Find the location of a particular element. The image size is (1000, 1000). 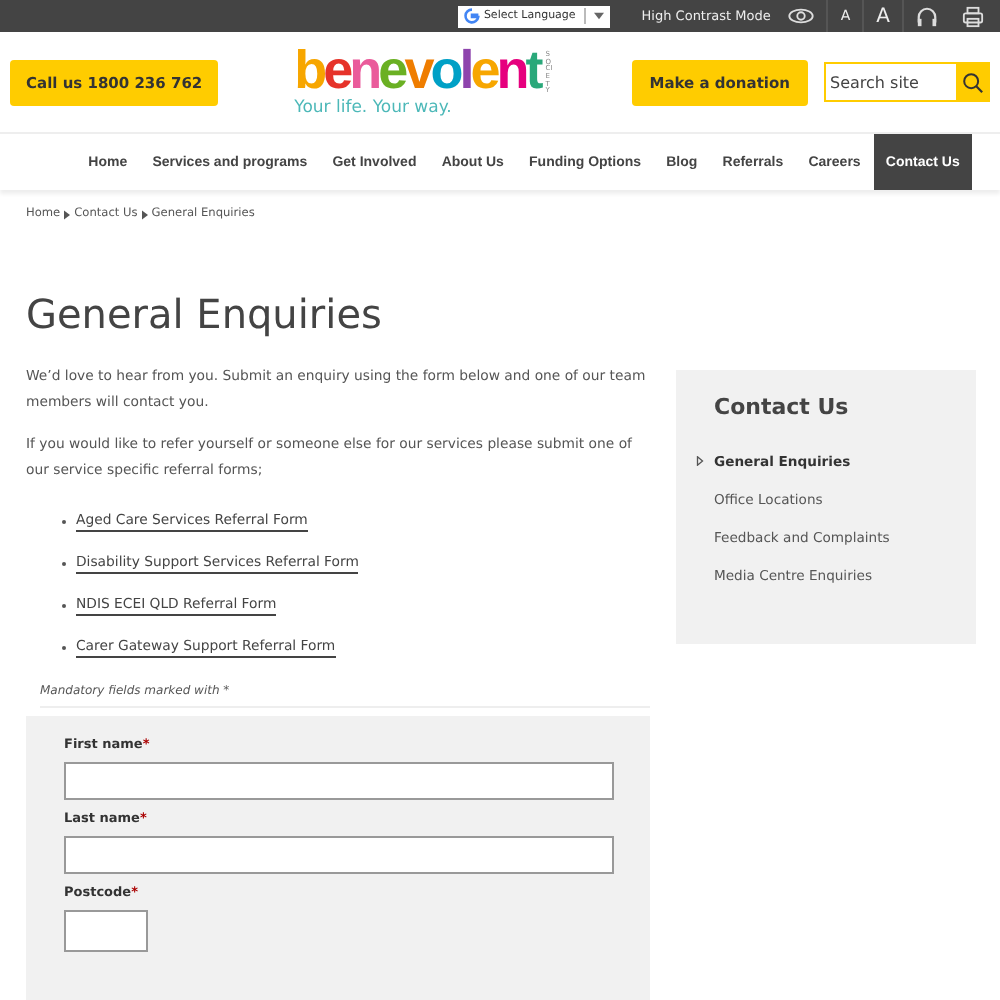

triangle-icon is located at coordinates (700, 461).